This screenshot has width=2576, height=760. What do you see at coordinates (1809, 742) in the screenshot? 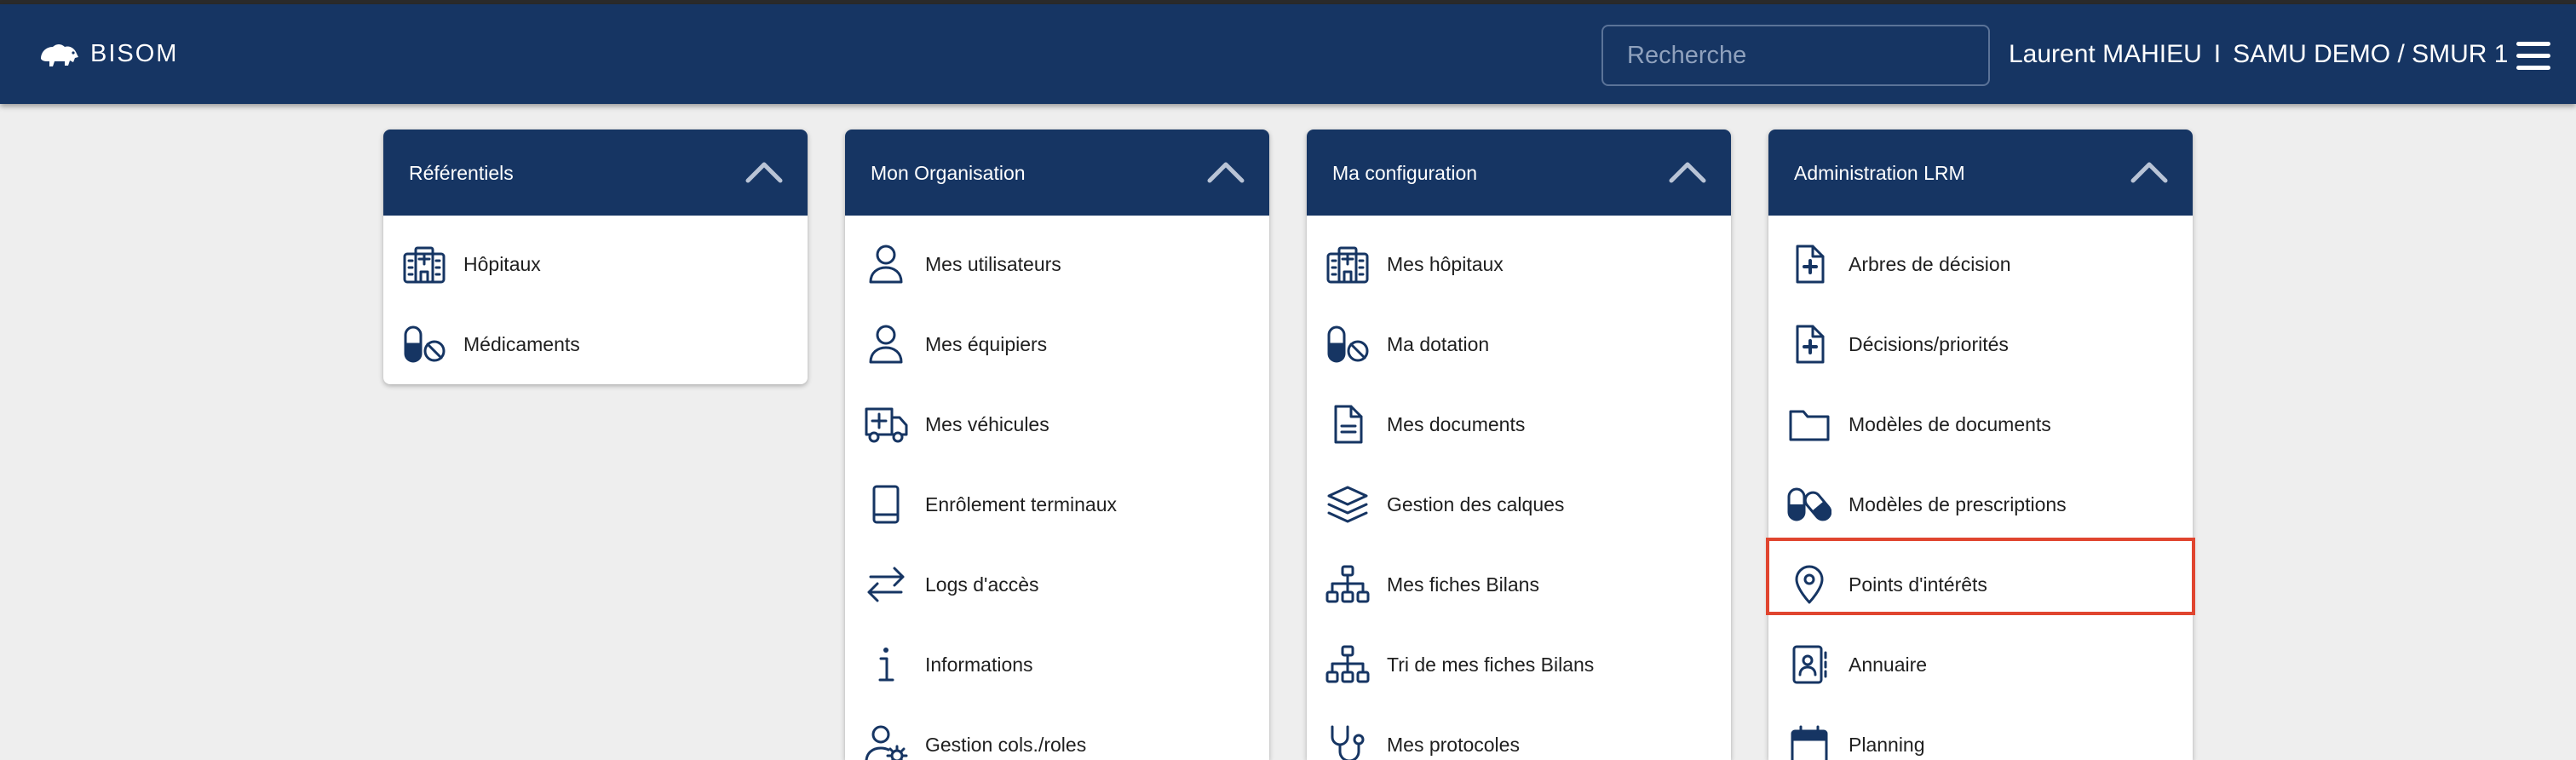
I see `calendar-icon` at bounding box center [1809, 742].